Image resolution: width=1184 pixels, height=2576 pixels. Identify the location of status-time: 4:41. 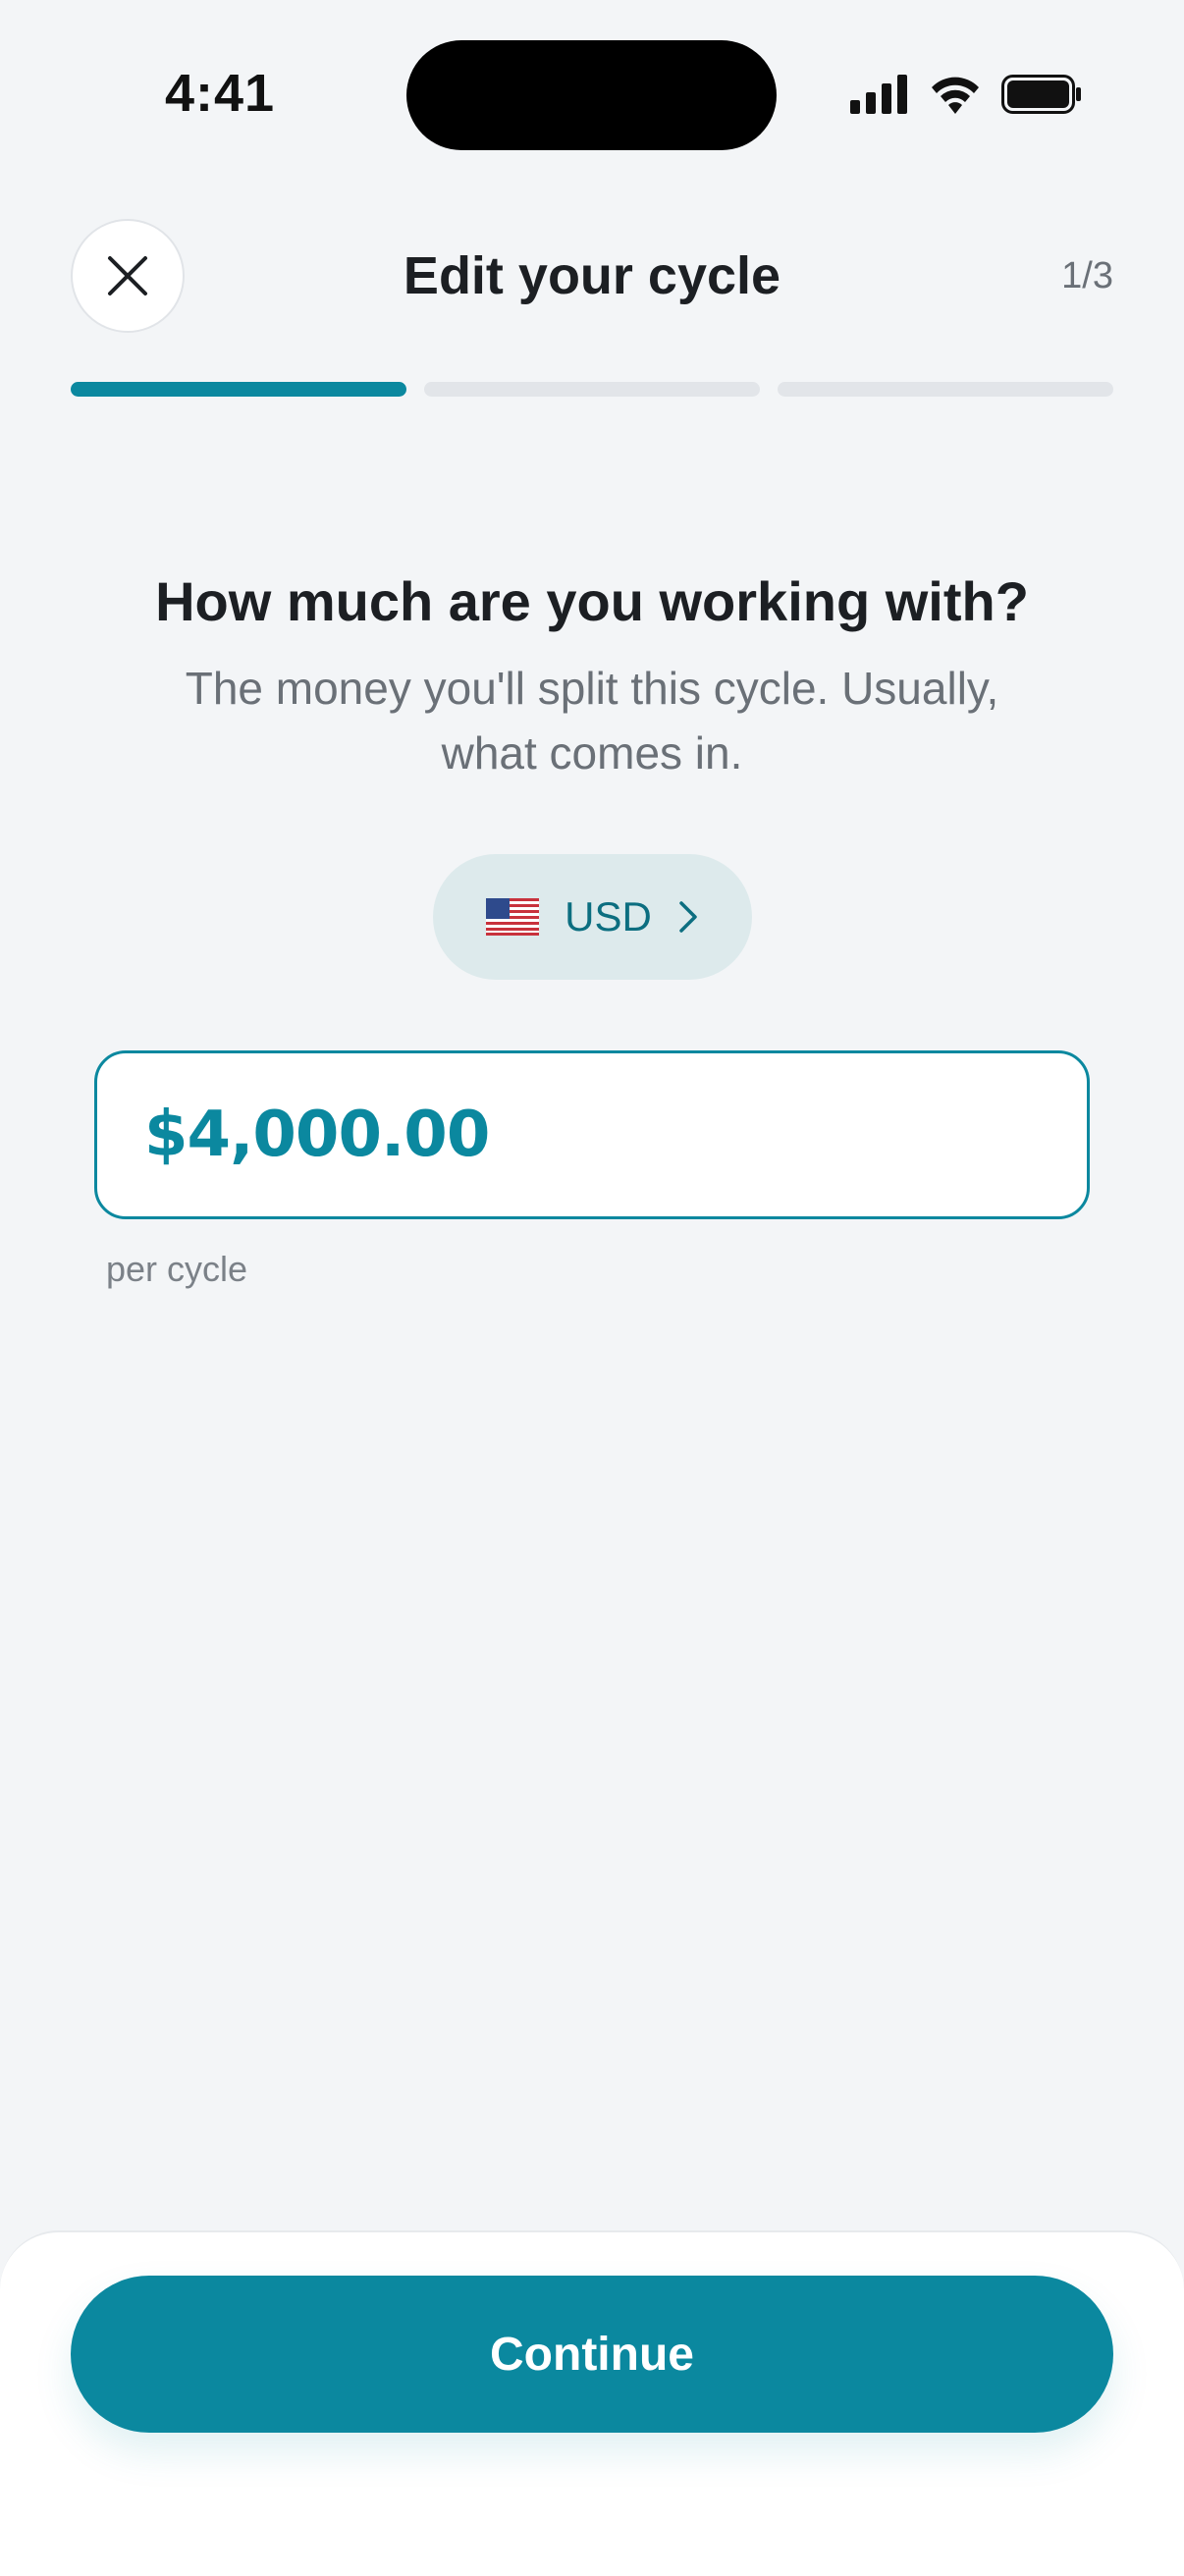
(220, 93).